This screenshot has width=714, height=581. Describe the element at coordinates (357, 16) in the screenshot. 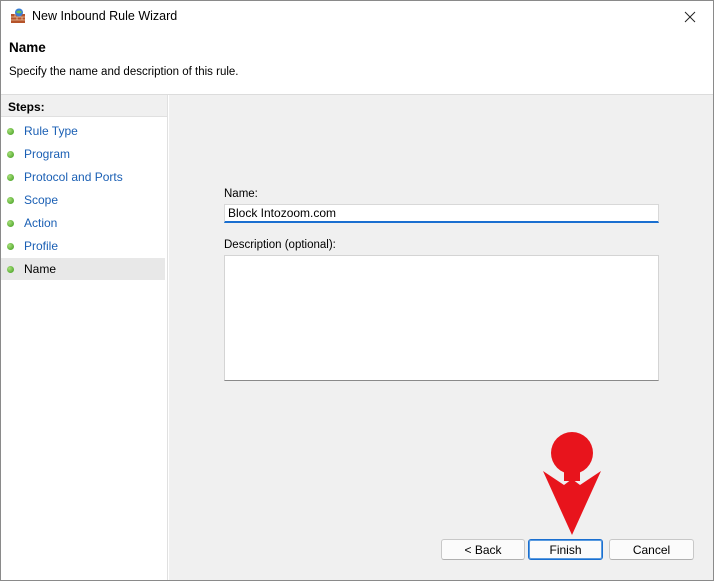

I see `title-bar: New Inbound Rule Wizard` at that location.